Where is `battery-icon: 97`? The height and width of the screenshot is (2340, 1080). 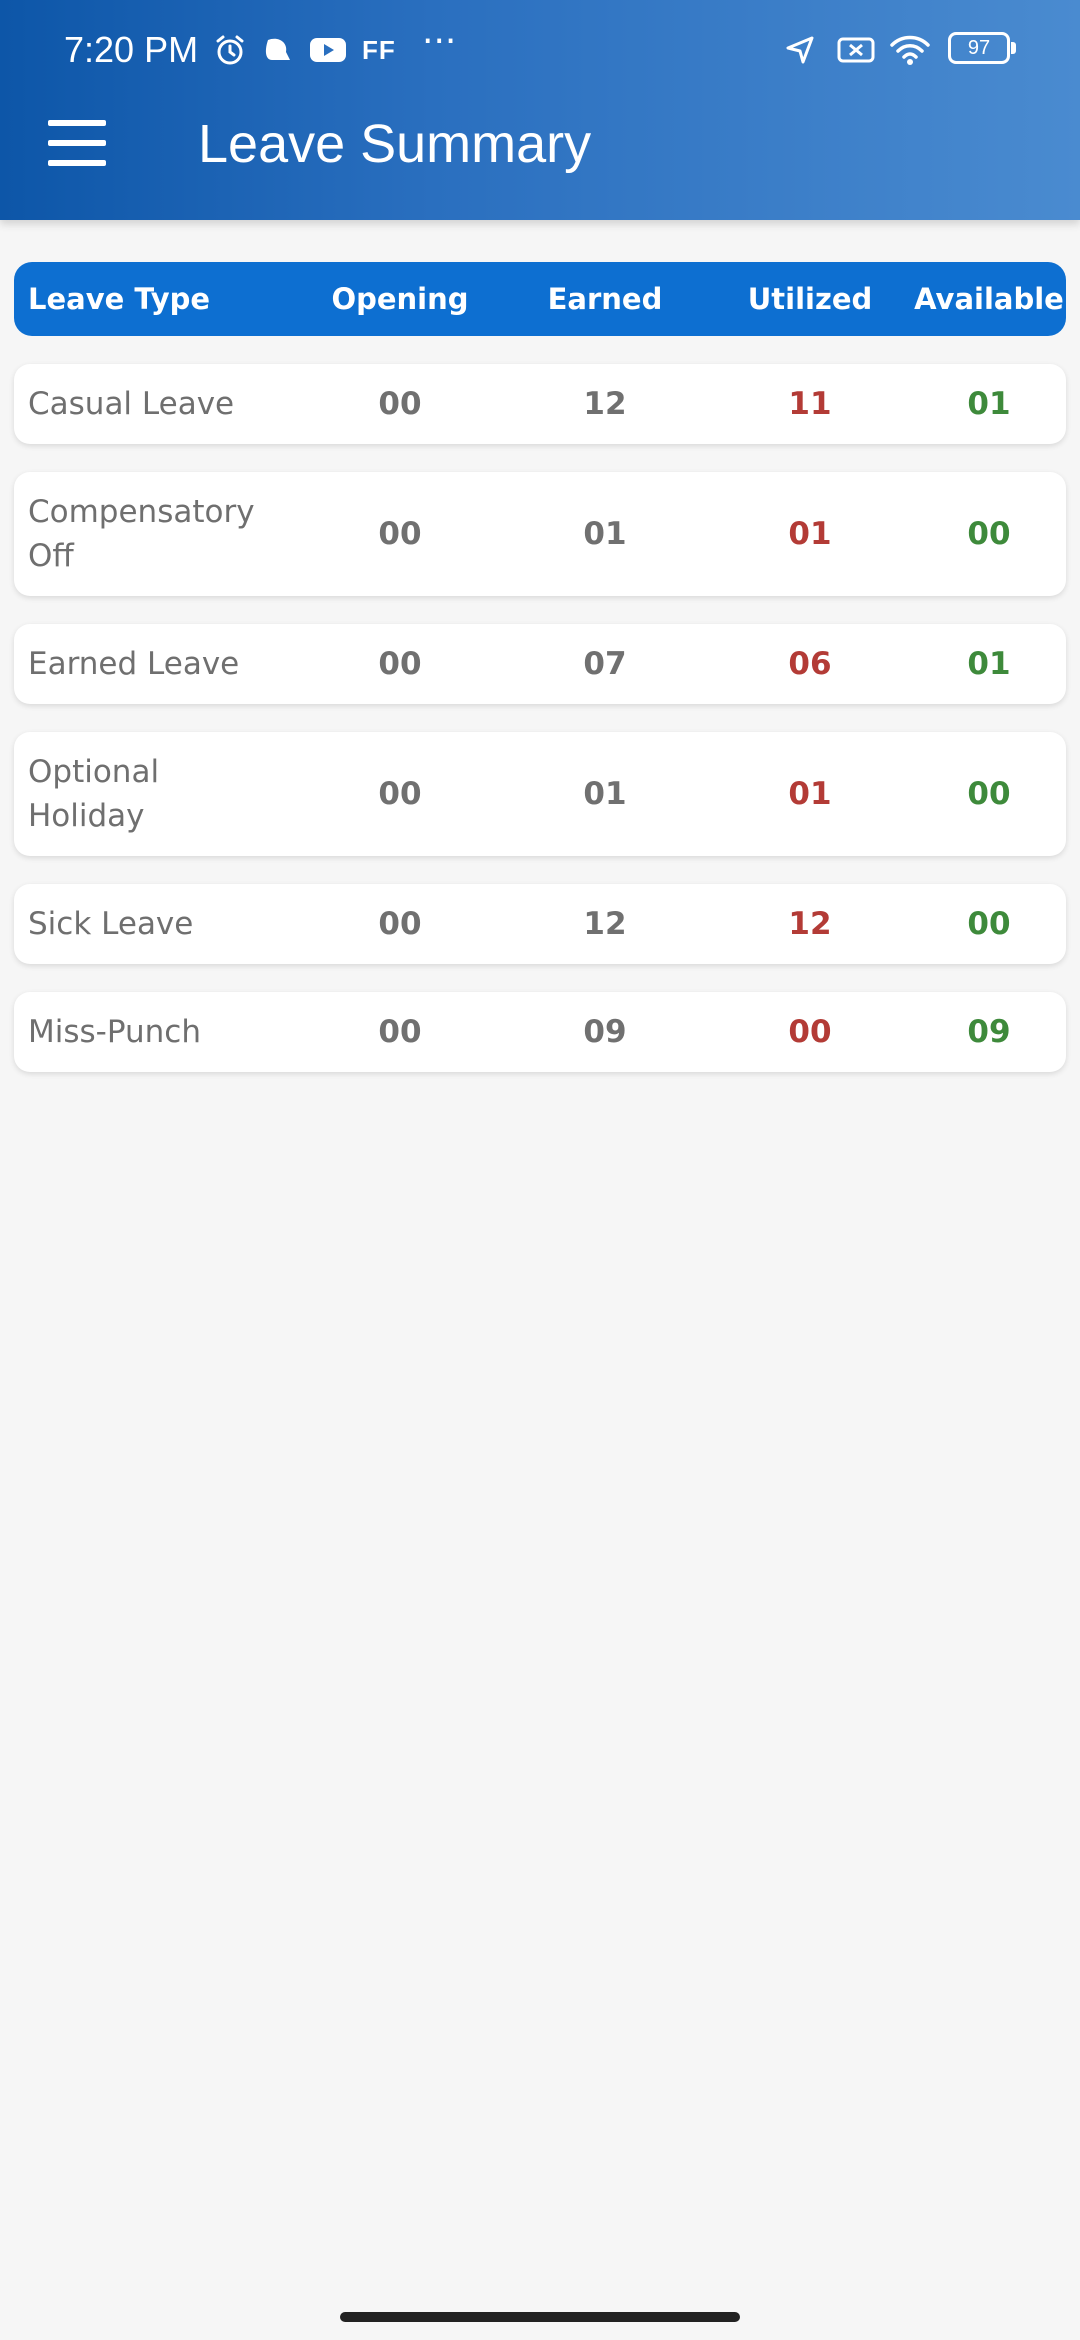 battery-icon: 97 is located at coordinates (982, 48).